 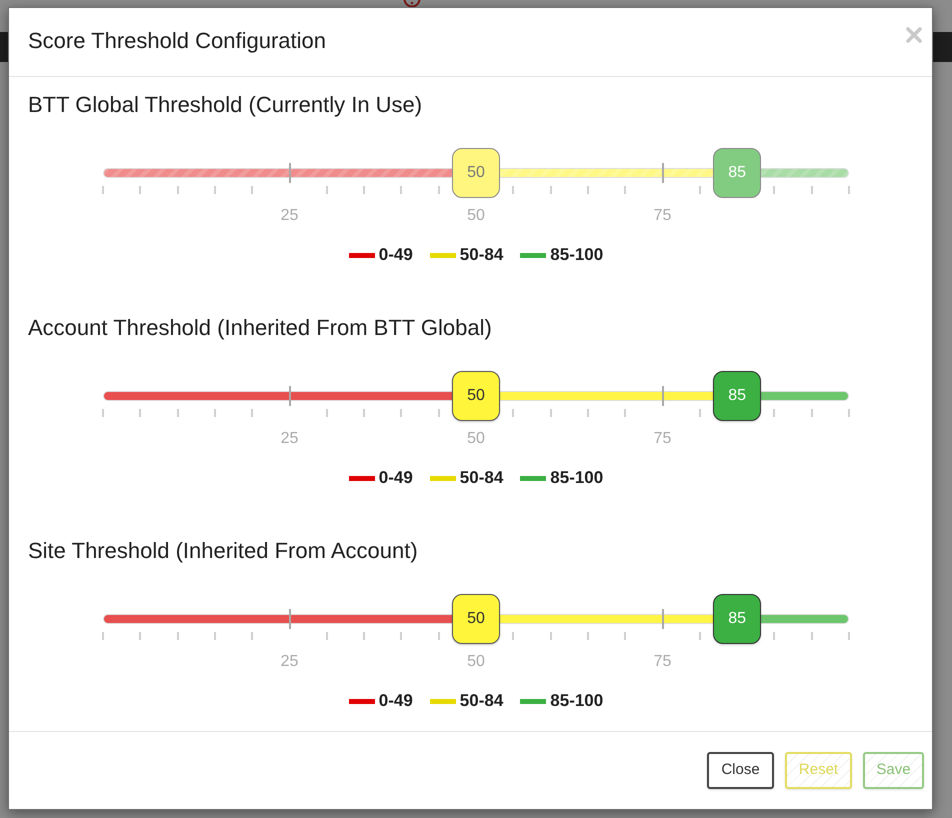 What do you see at coordinates (737, 173) in the screenshot?
I see `slider-handle: 85` at bounding box center [737, 173].